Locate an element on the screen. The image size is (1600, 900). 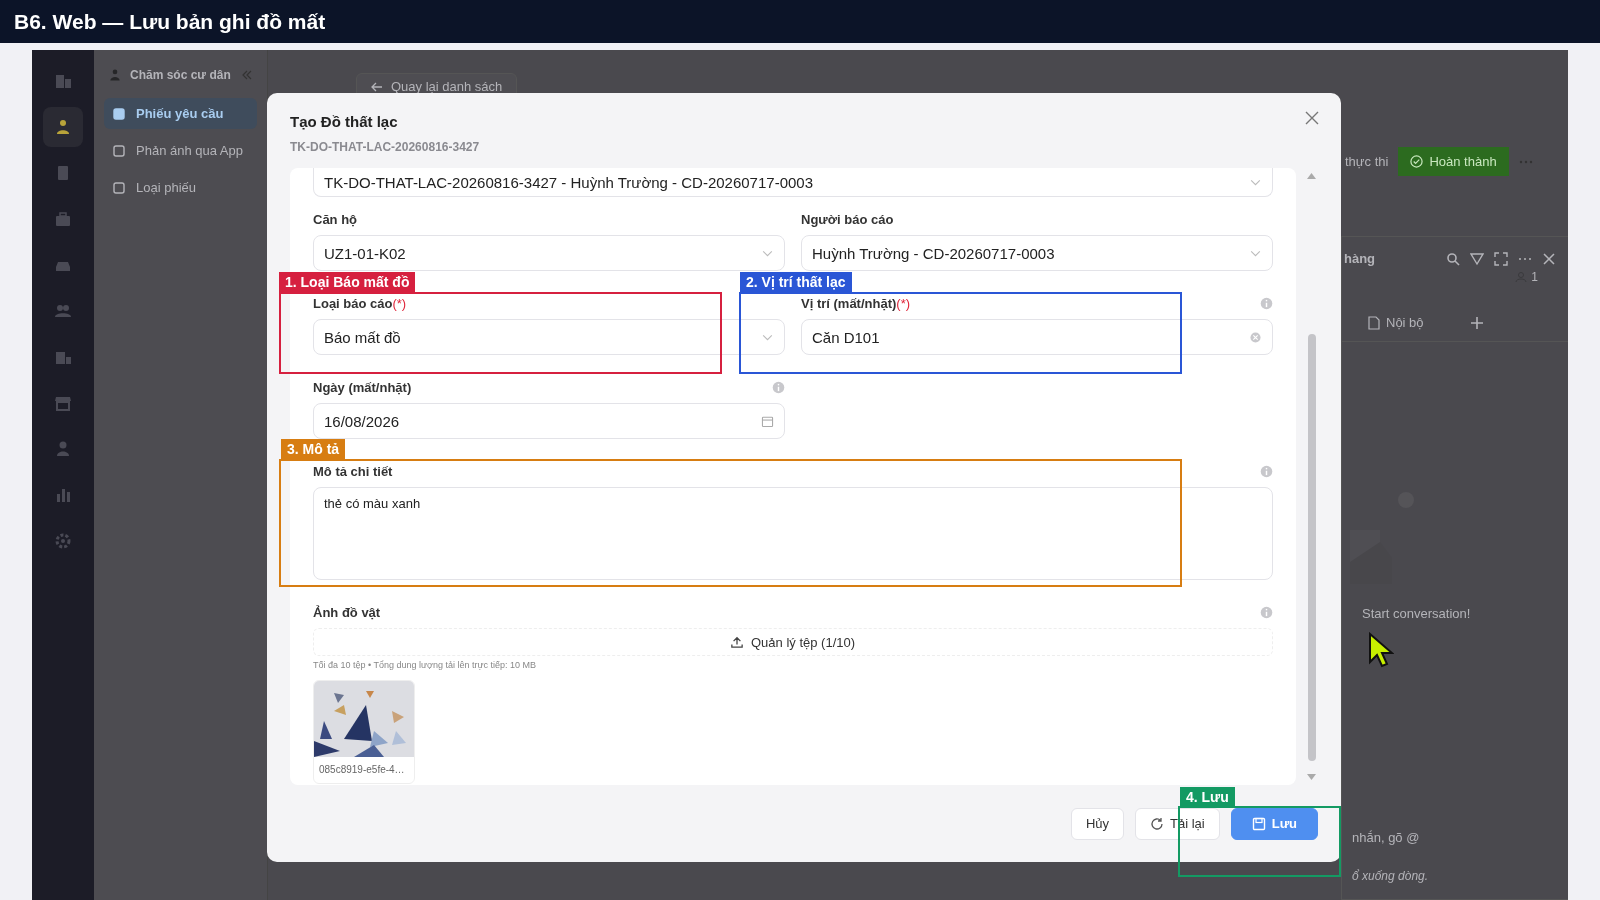
manage-files-button: Quản lý tệp (1/10) is located at coordinates (793, 642).